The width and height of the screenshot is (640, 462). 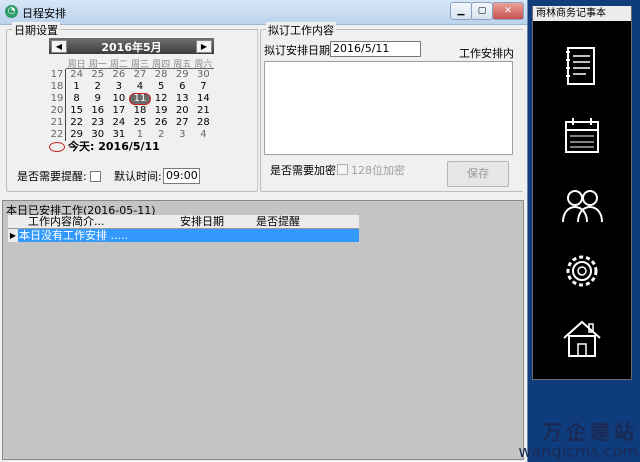 What do you see at coordinates (342, 169) in the screenshot?
I see `encrypt128-checkbox` at bounding box center [342, 169].